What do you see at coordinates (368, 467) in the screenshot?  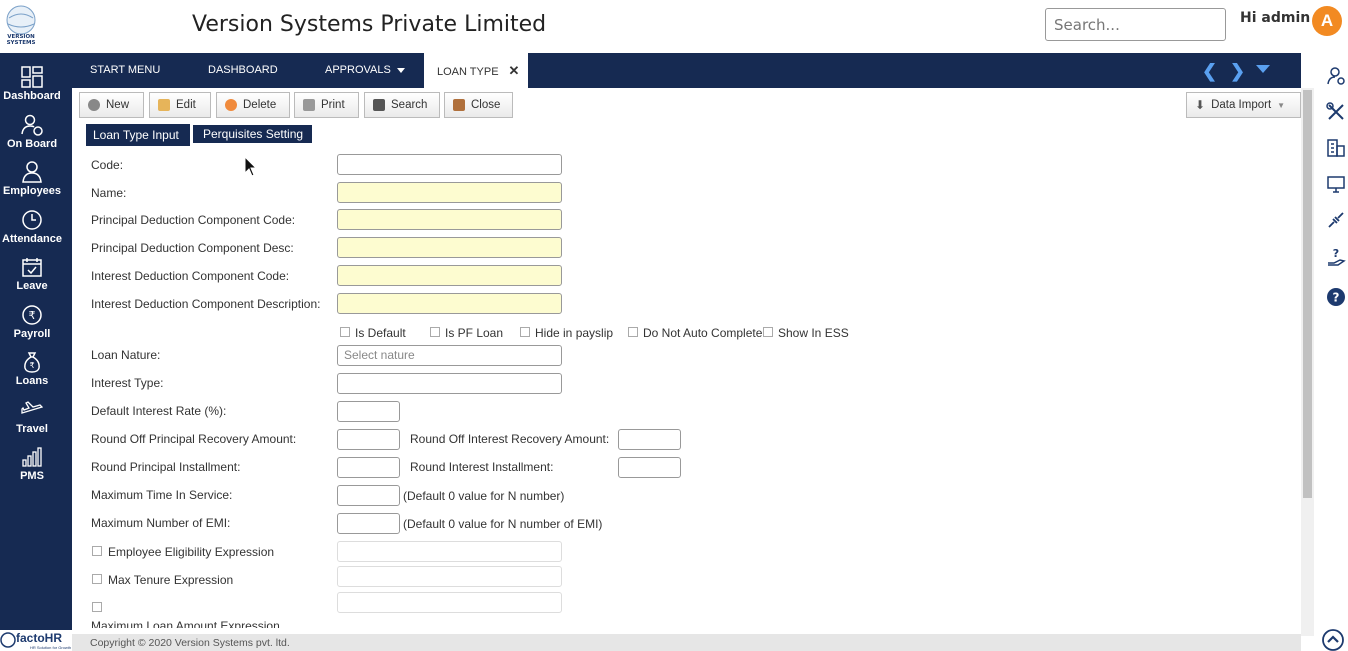 I see `round-principal-inst-field` at bounding box center [368, 467].